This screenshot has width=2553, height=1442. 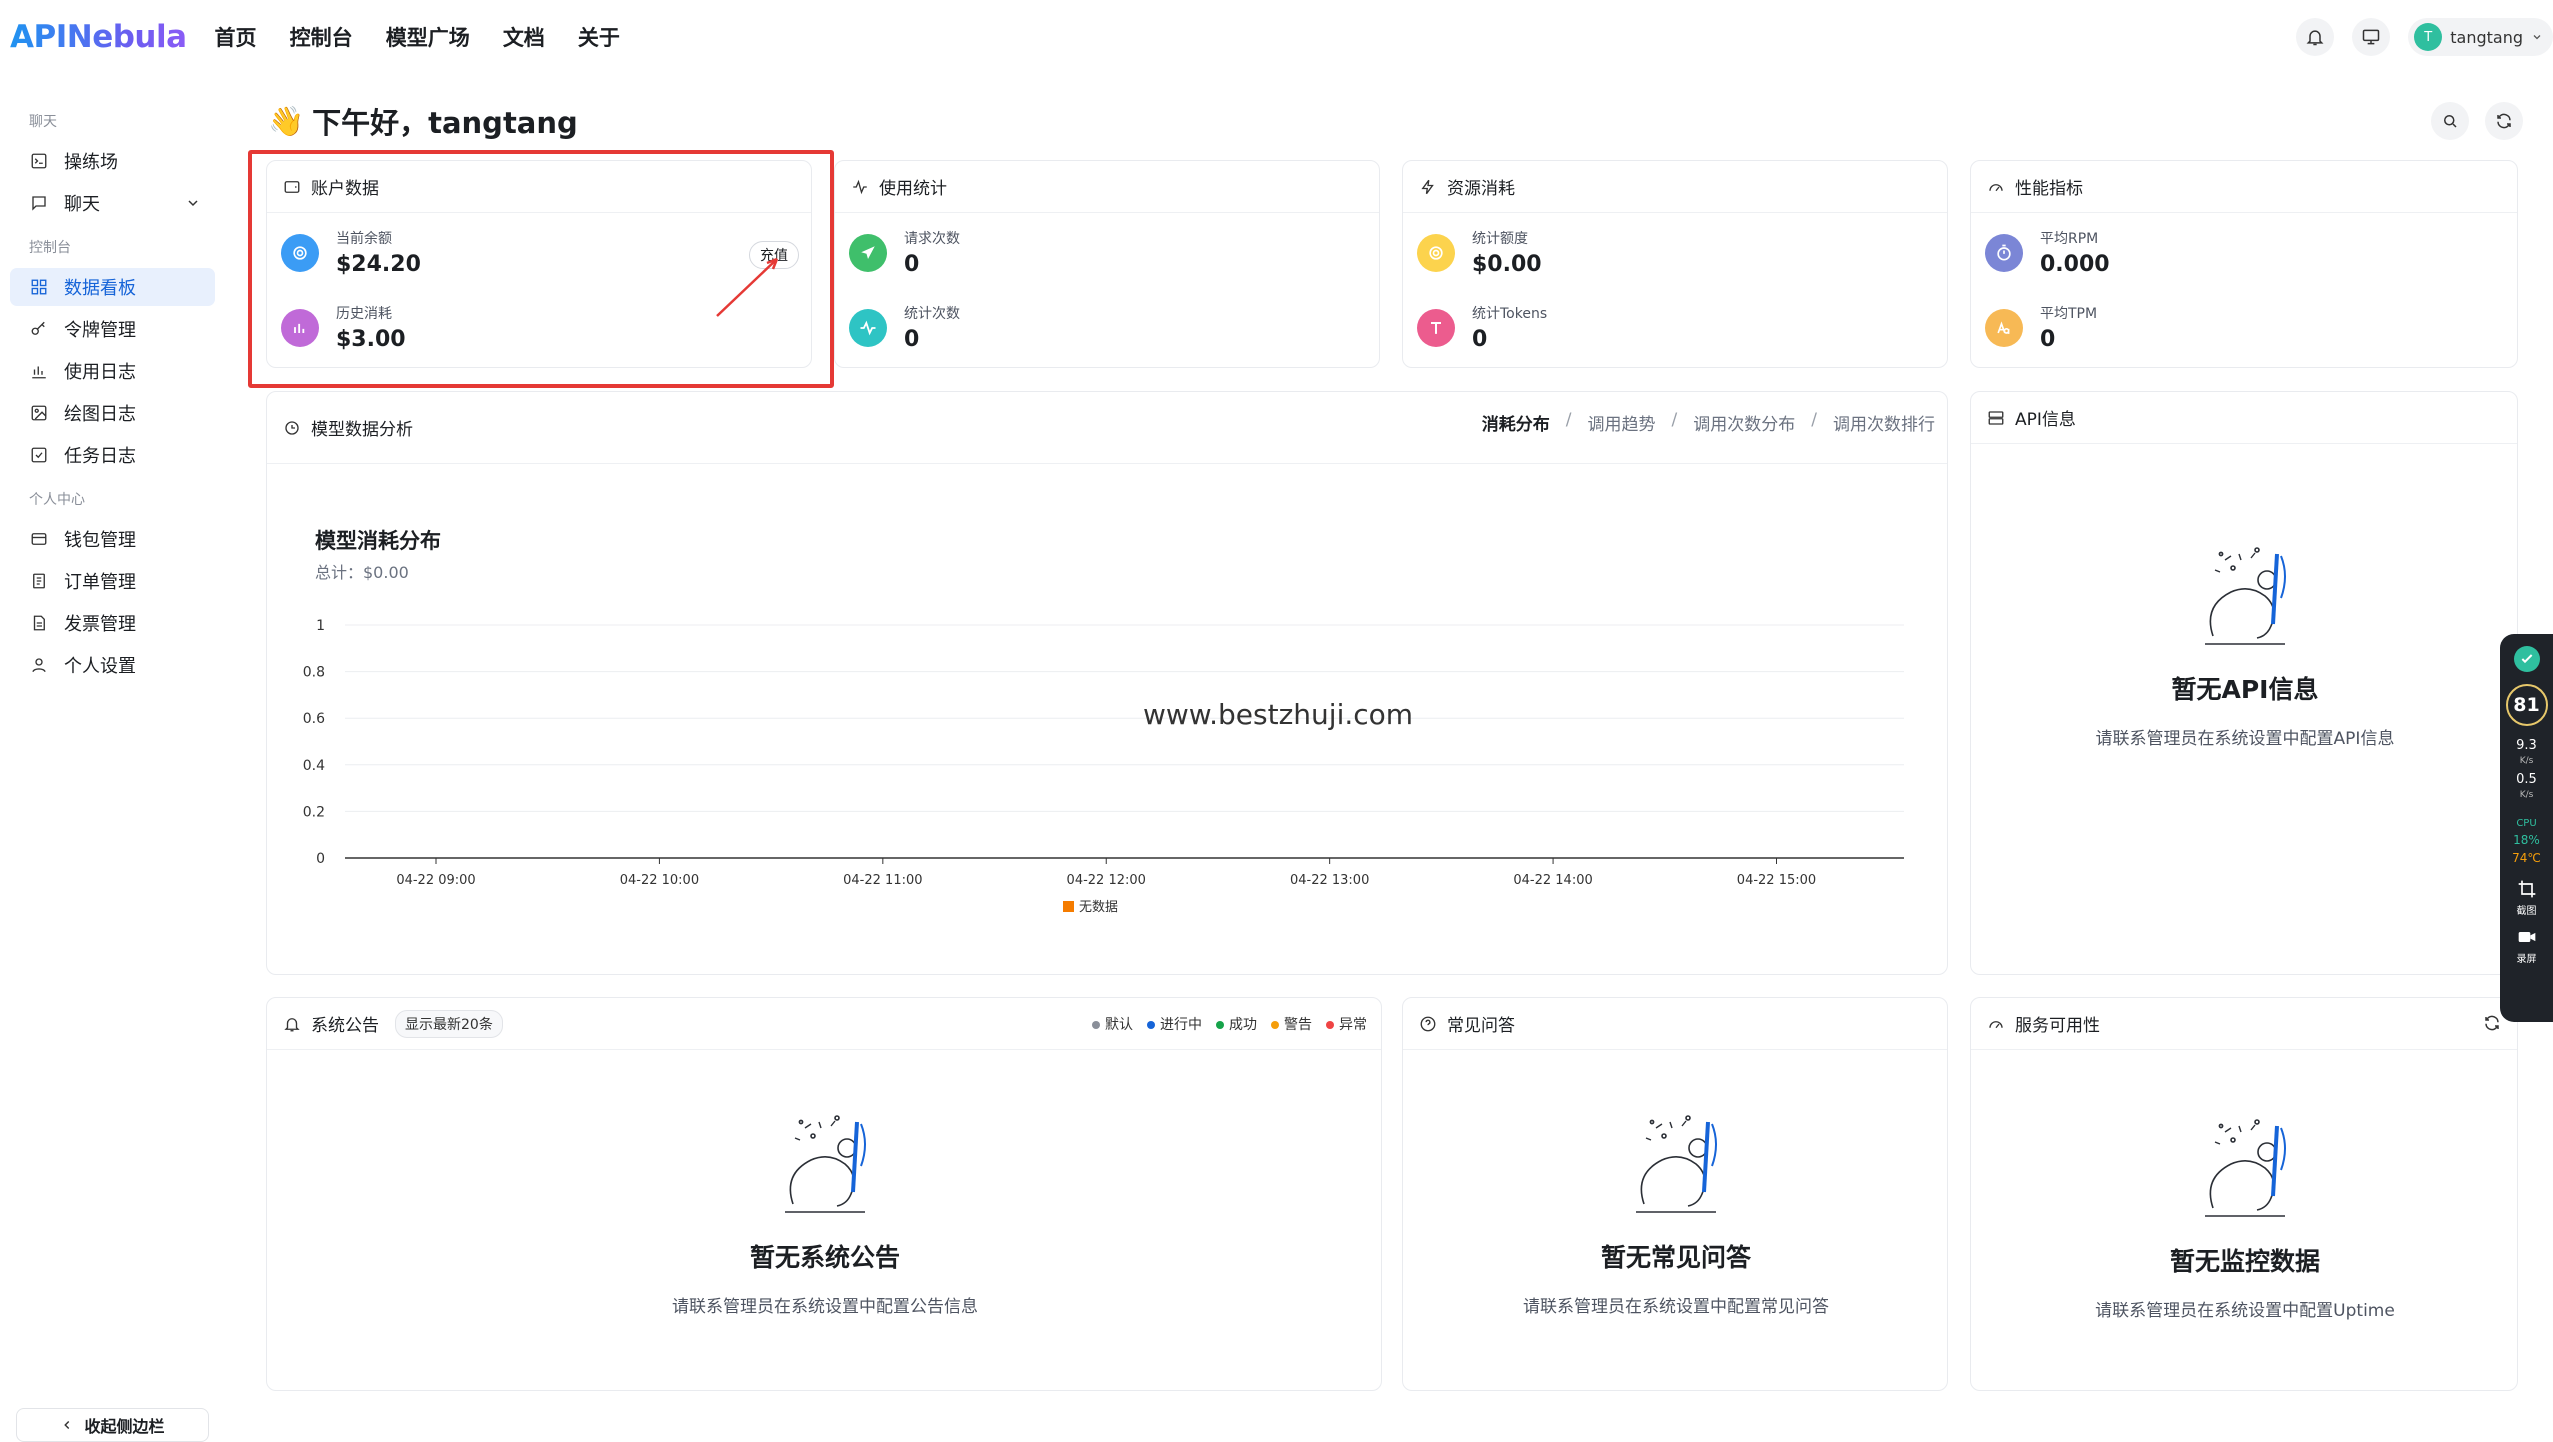 What do you see at coordinates (39, 372) in the screenshot?
I see `bar-chart-icon` at bounding box center [39, 372].